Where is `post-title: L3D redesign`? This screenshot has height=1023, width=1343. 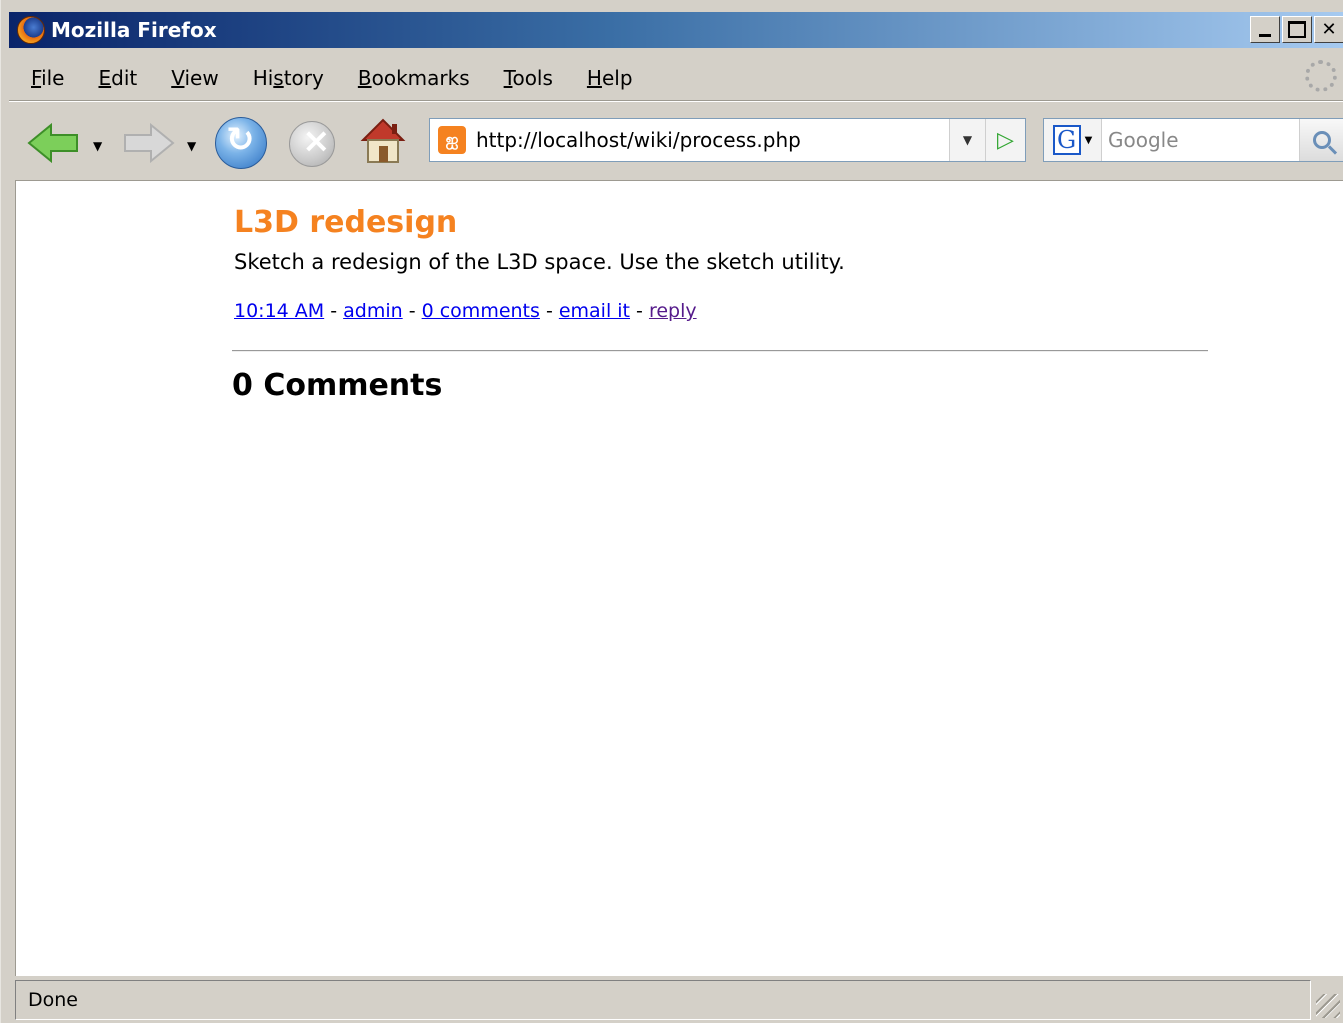
post-title: L3D redesign is located at coordinates (346, 222).